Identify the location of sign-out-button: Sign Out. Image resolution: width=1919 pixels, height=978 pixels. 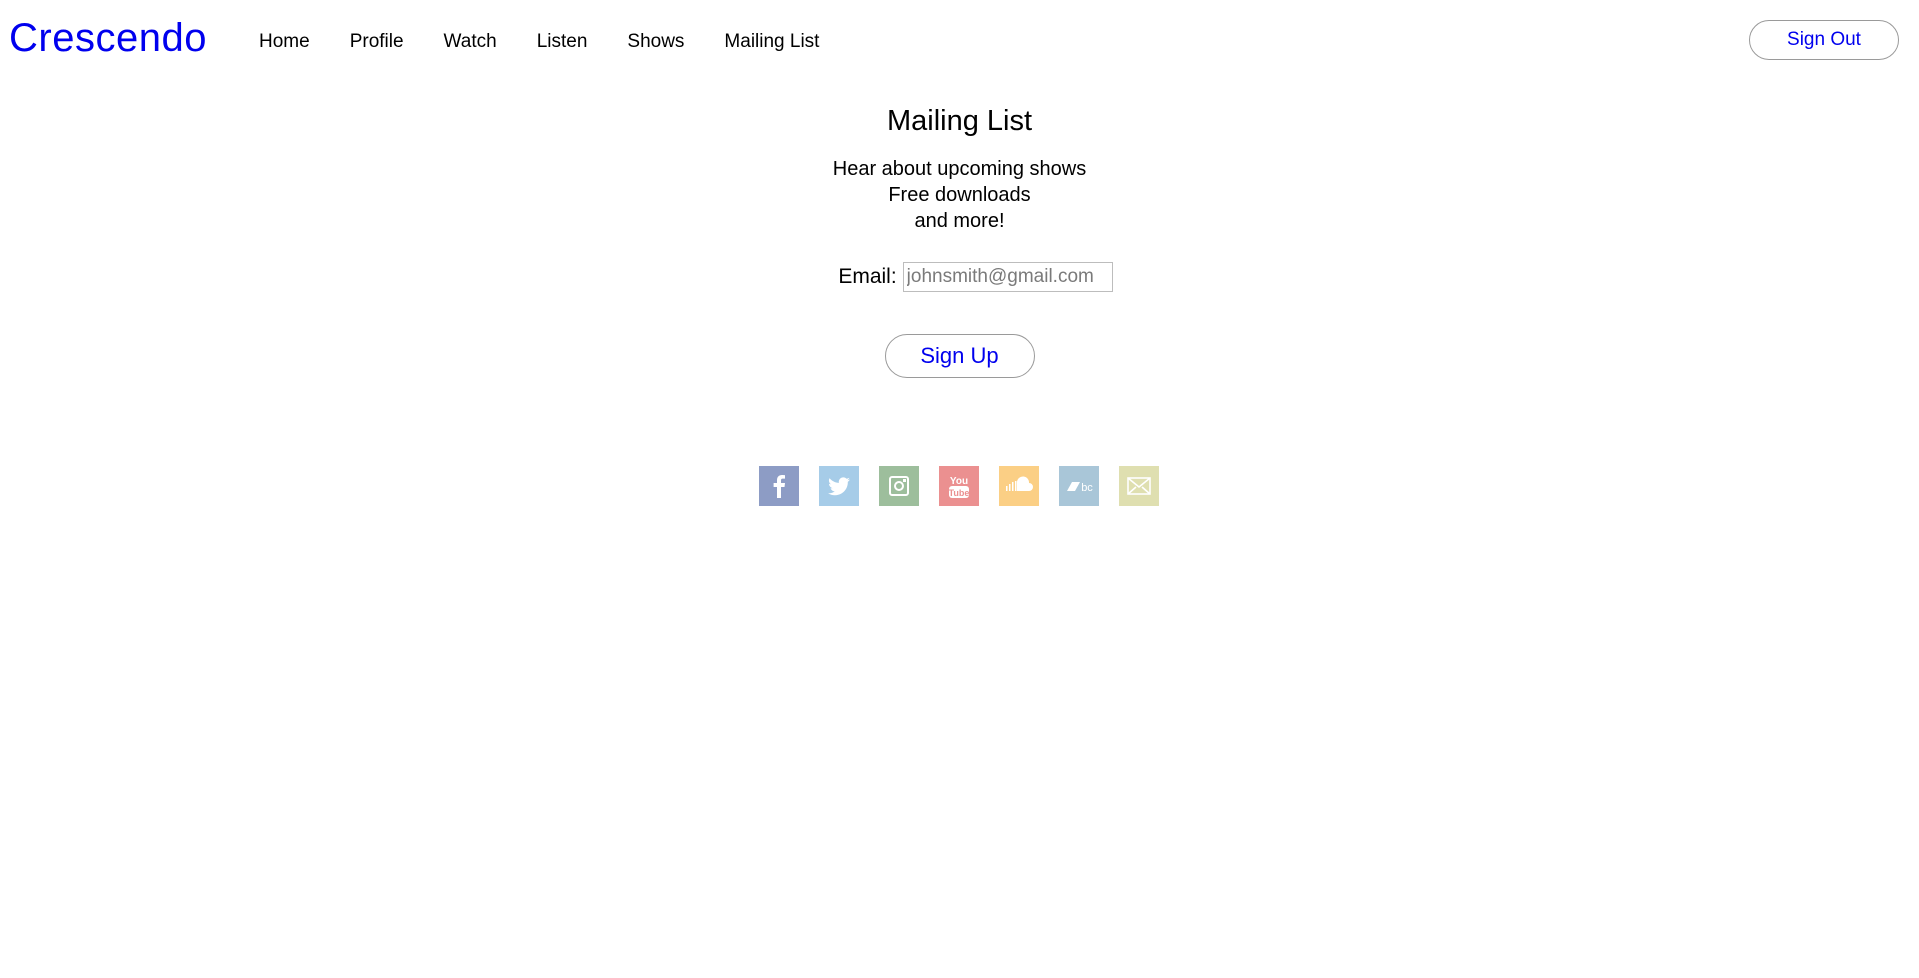
(1824, 40).